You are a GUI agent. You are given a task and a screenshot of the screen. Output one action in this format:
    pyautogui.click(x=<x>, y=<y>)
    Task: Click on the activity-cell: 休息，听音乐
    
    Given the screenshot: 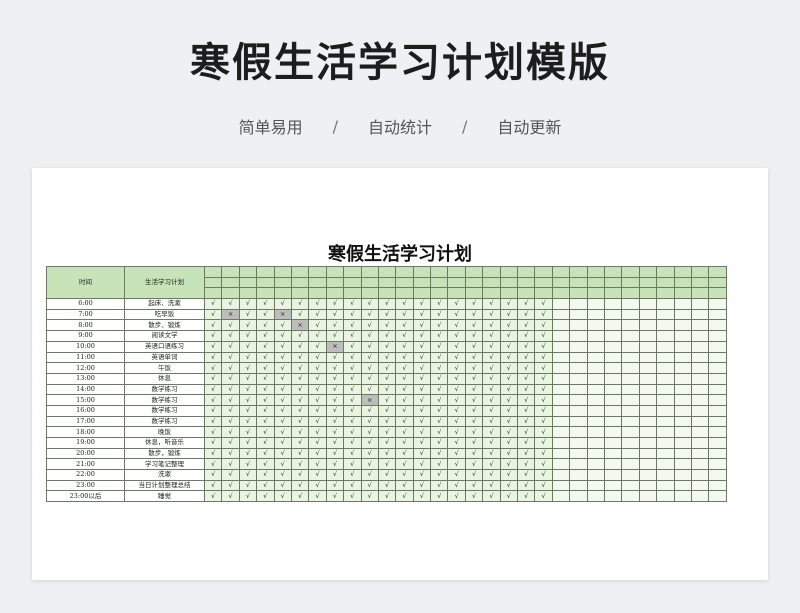 What is the action you would take?
    pyautogui.click(x=164, y=443)
    